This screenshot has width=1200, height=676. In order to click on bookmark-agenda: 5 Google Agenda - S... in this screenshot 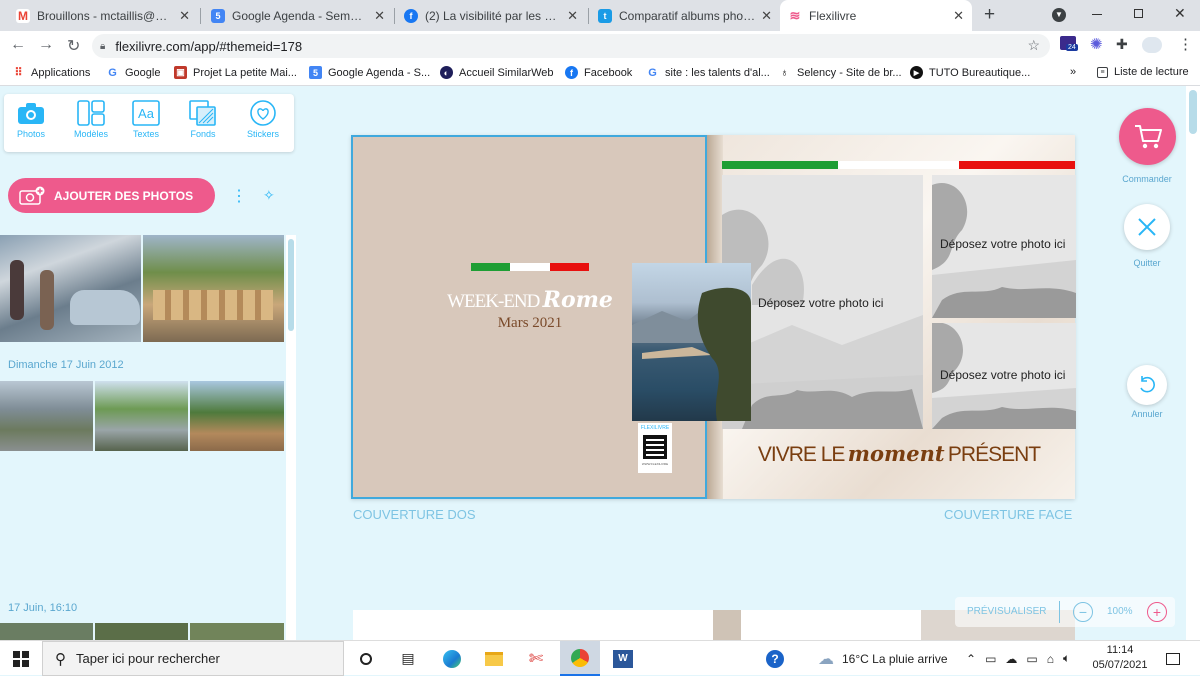, I will do `click(369, 72)`.